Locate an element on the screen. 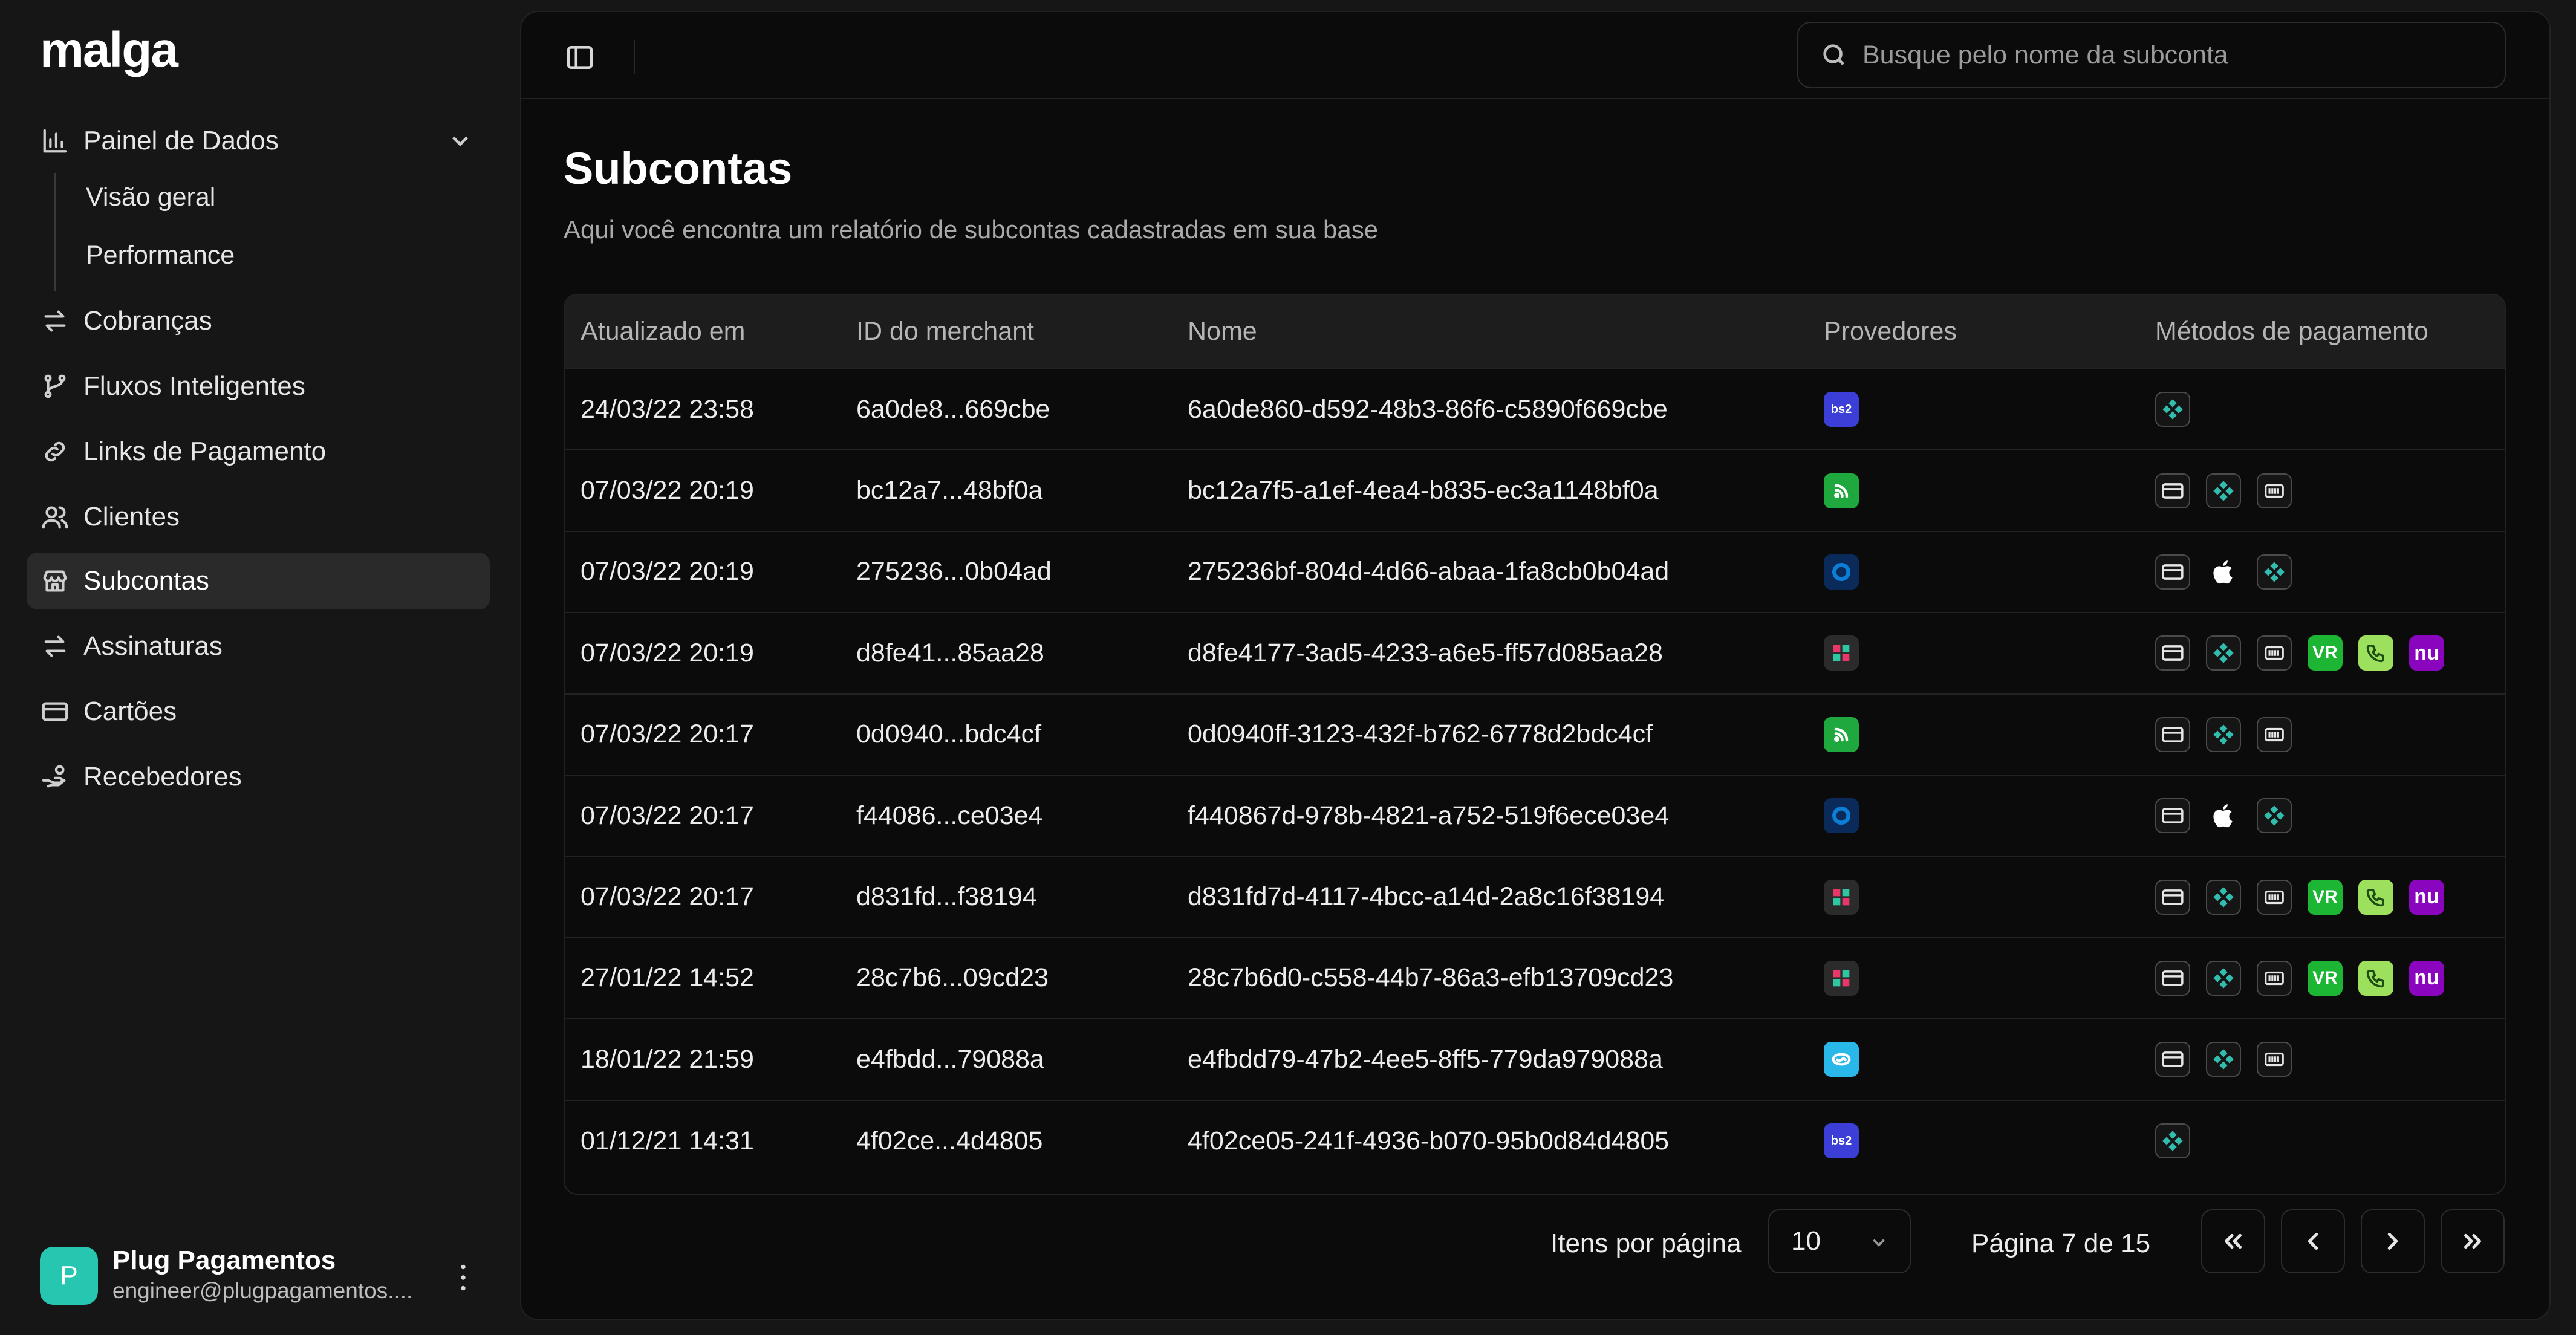 Image resolution: width=2576 pixels, height=1335 pixels. cell-merchant-id: 275236...0b04ad is located at coordinates (954, 571).